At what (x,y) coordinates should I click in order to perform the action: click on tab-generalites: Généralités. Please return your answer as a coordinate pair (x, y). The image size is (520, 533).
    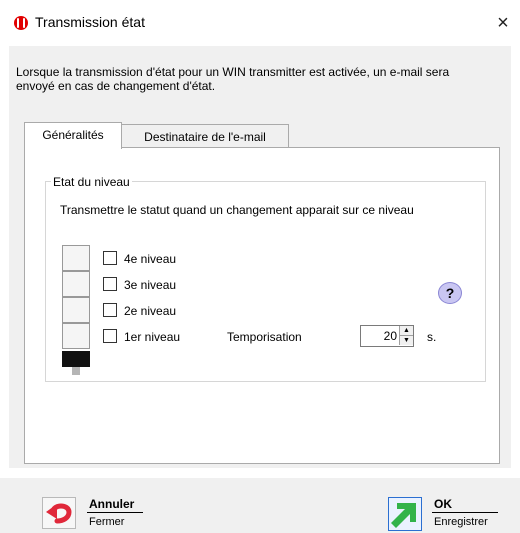
    Looking at the image, I should click on (73, 135).